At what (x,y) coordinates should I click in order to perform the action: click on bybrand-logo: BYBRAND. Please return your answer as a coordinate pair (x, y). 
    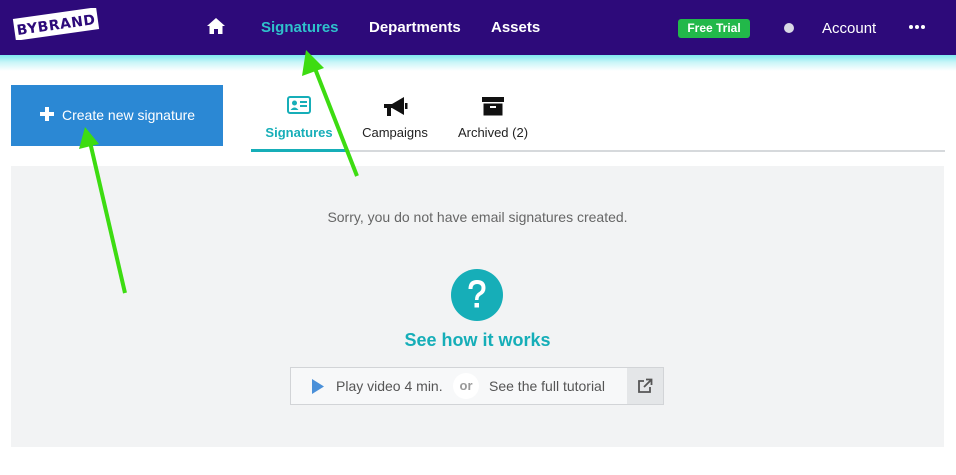
    Looking at the image, I should click on (56, 24).